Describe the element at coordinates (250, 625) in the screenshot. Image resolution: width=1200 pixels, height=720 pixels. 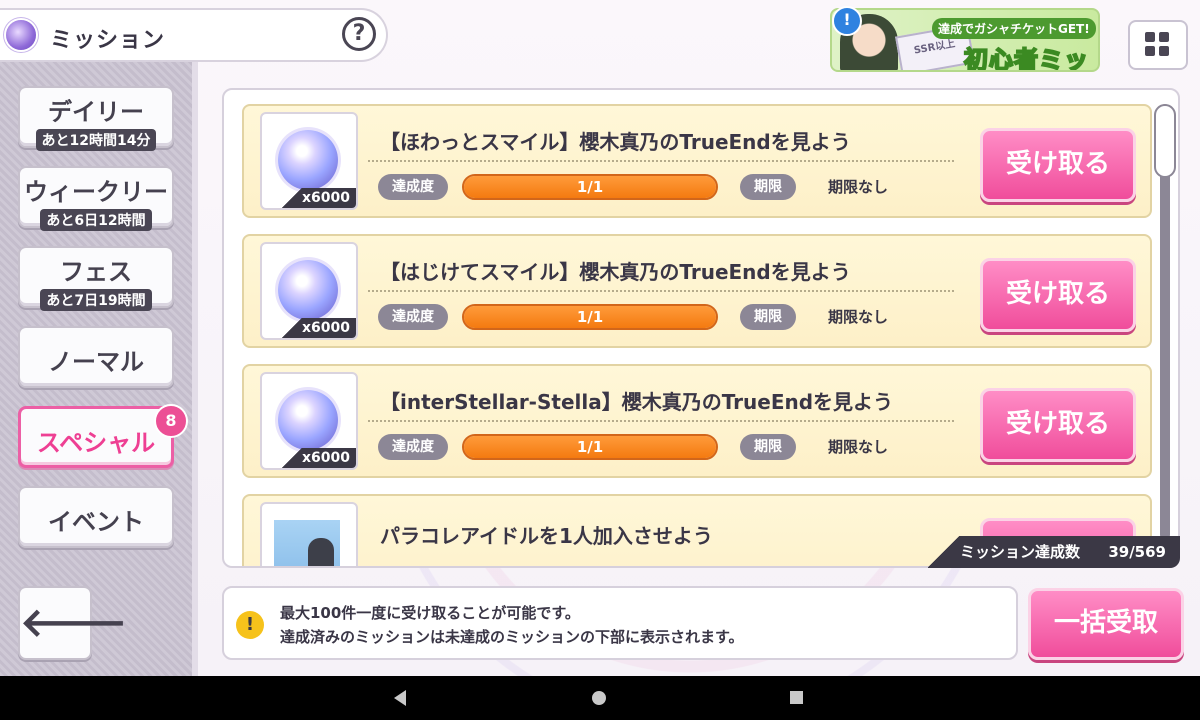
I see `warning-icon: !` at that location.